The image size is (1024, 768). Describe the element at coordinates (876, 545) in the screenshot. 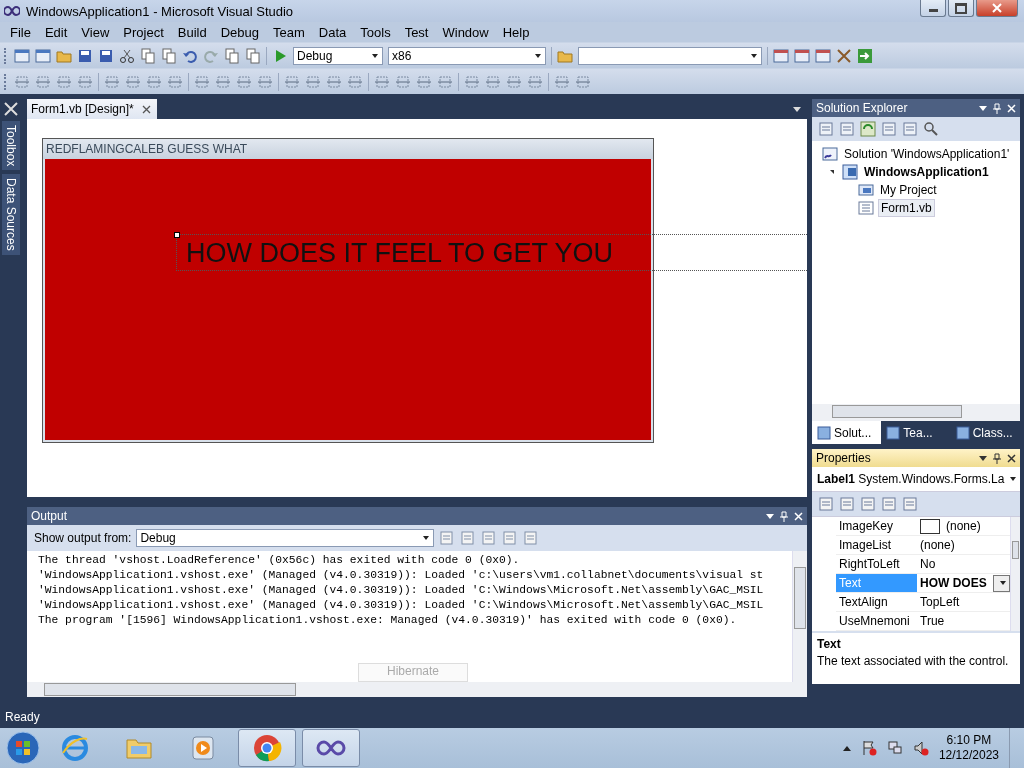

I see `property-name: ImageList` at that location.